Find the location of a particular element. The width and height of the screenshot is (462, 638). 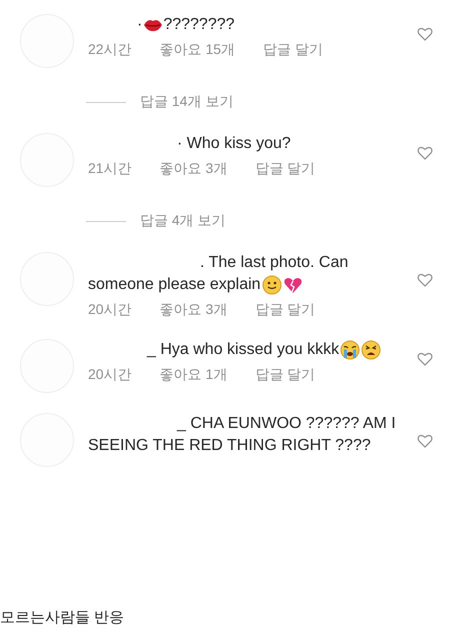

timestamp: 22시간 is located at coordinates (110, 50).